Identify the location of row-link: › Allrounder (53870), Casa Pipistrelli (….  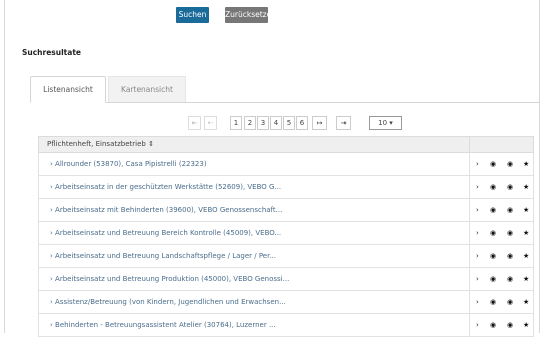
(128, 164).